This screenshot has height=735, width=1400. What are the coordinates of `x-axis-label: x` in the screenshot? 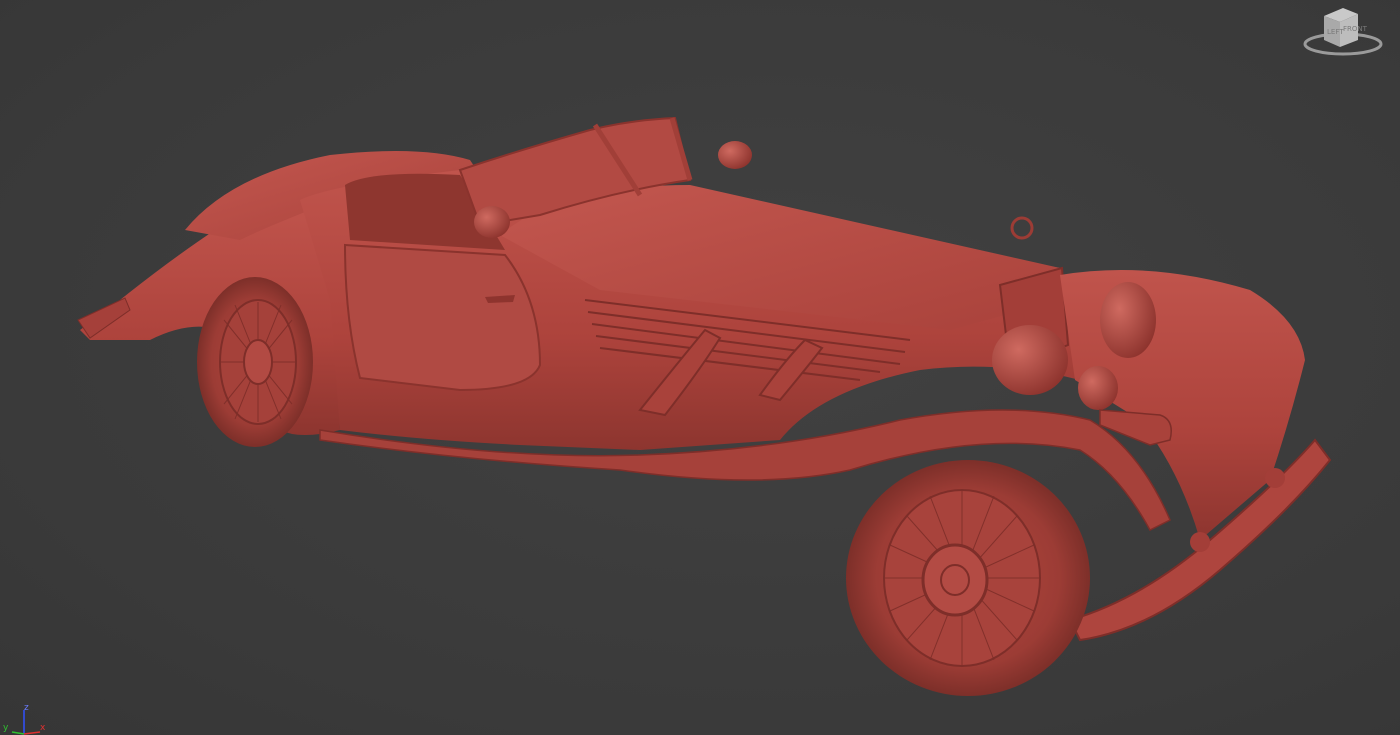 It's located at (43, 728).